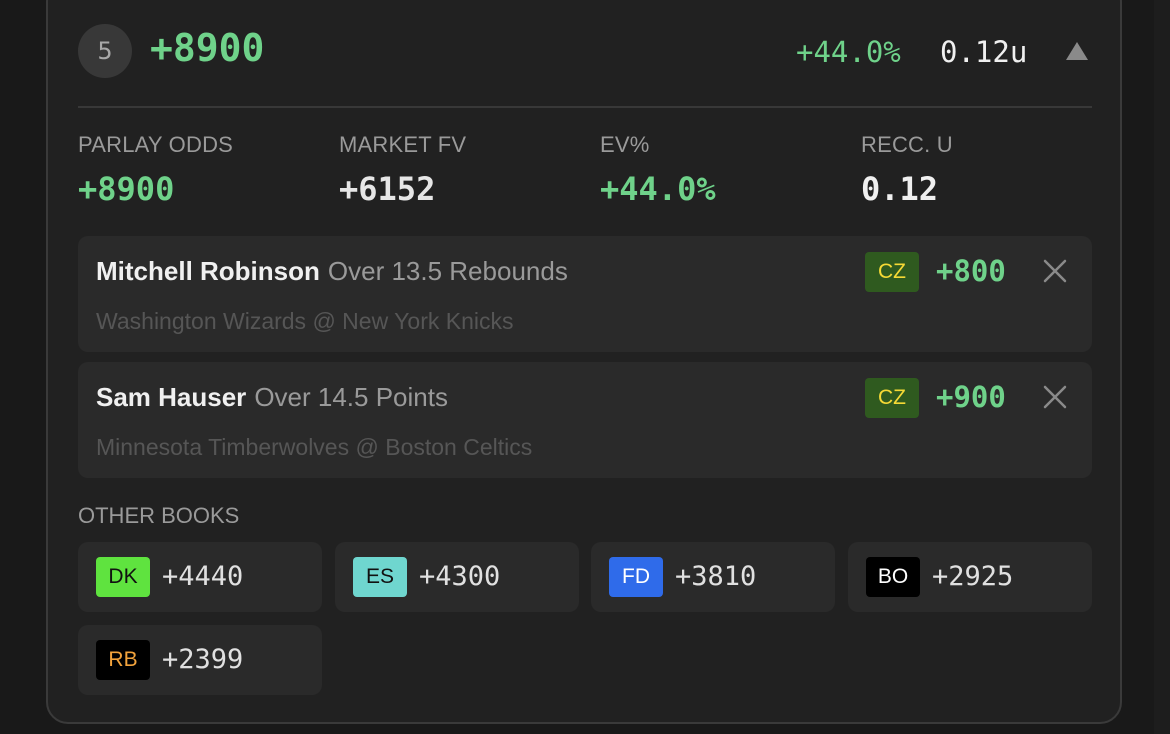 This screenshot has width=1170, height=734. I want to click on other-book-es: ES +4300, so click(457, 577).